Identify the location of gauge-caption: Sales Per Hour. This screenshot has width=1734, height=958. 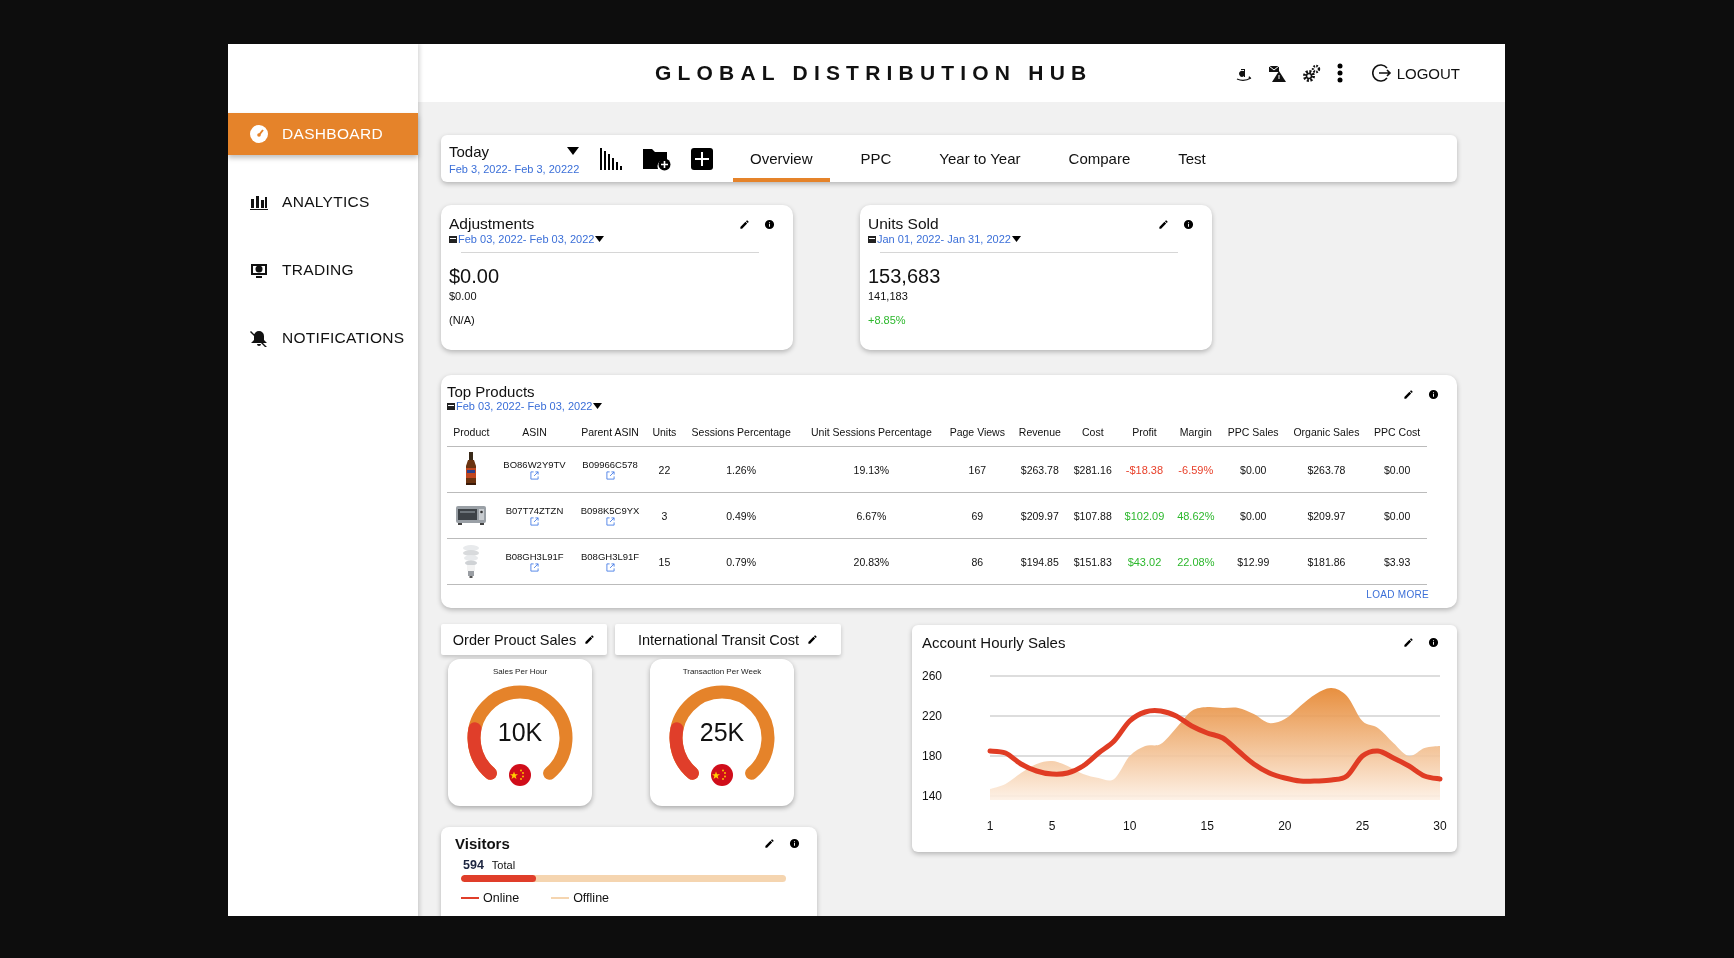
(520, 671).